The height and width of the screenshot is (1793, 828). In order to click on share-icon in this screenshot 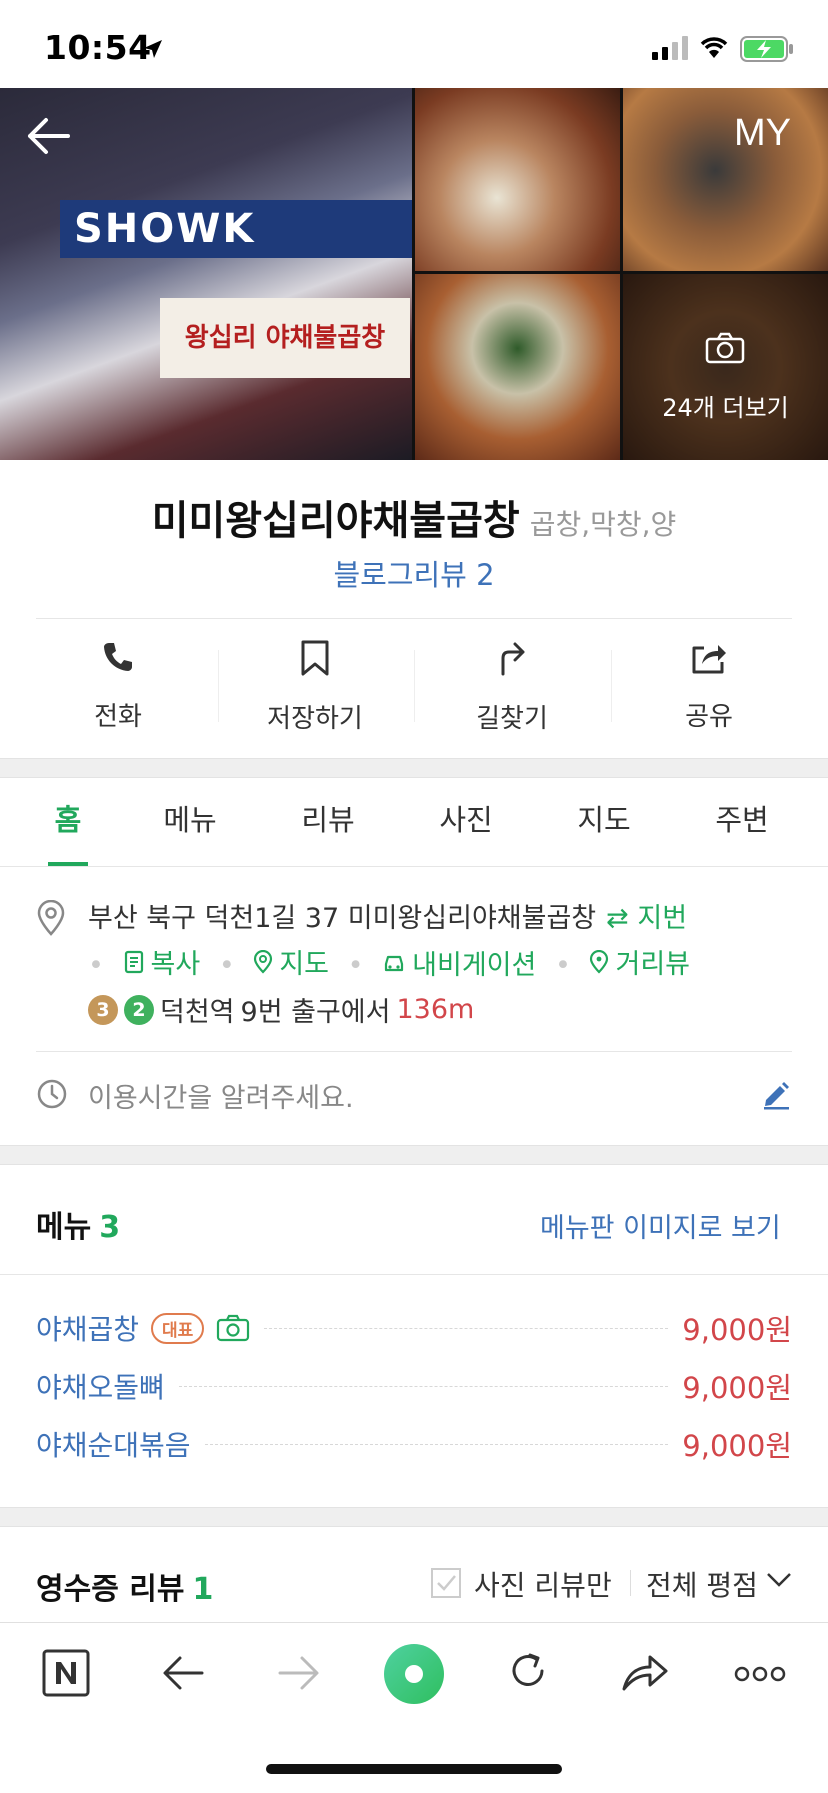, I will do `click(709, 659)`.